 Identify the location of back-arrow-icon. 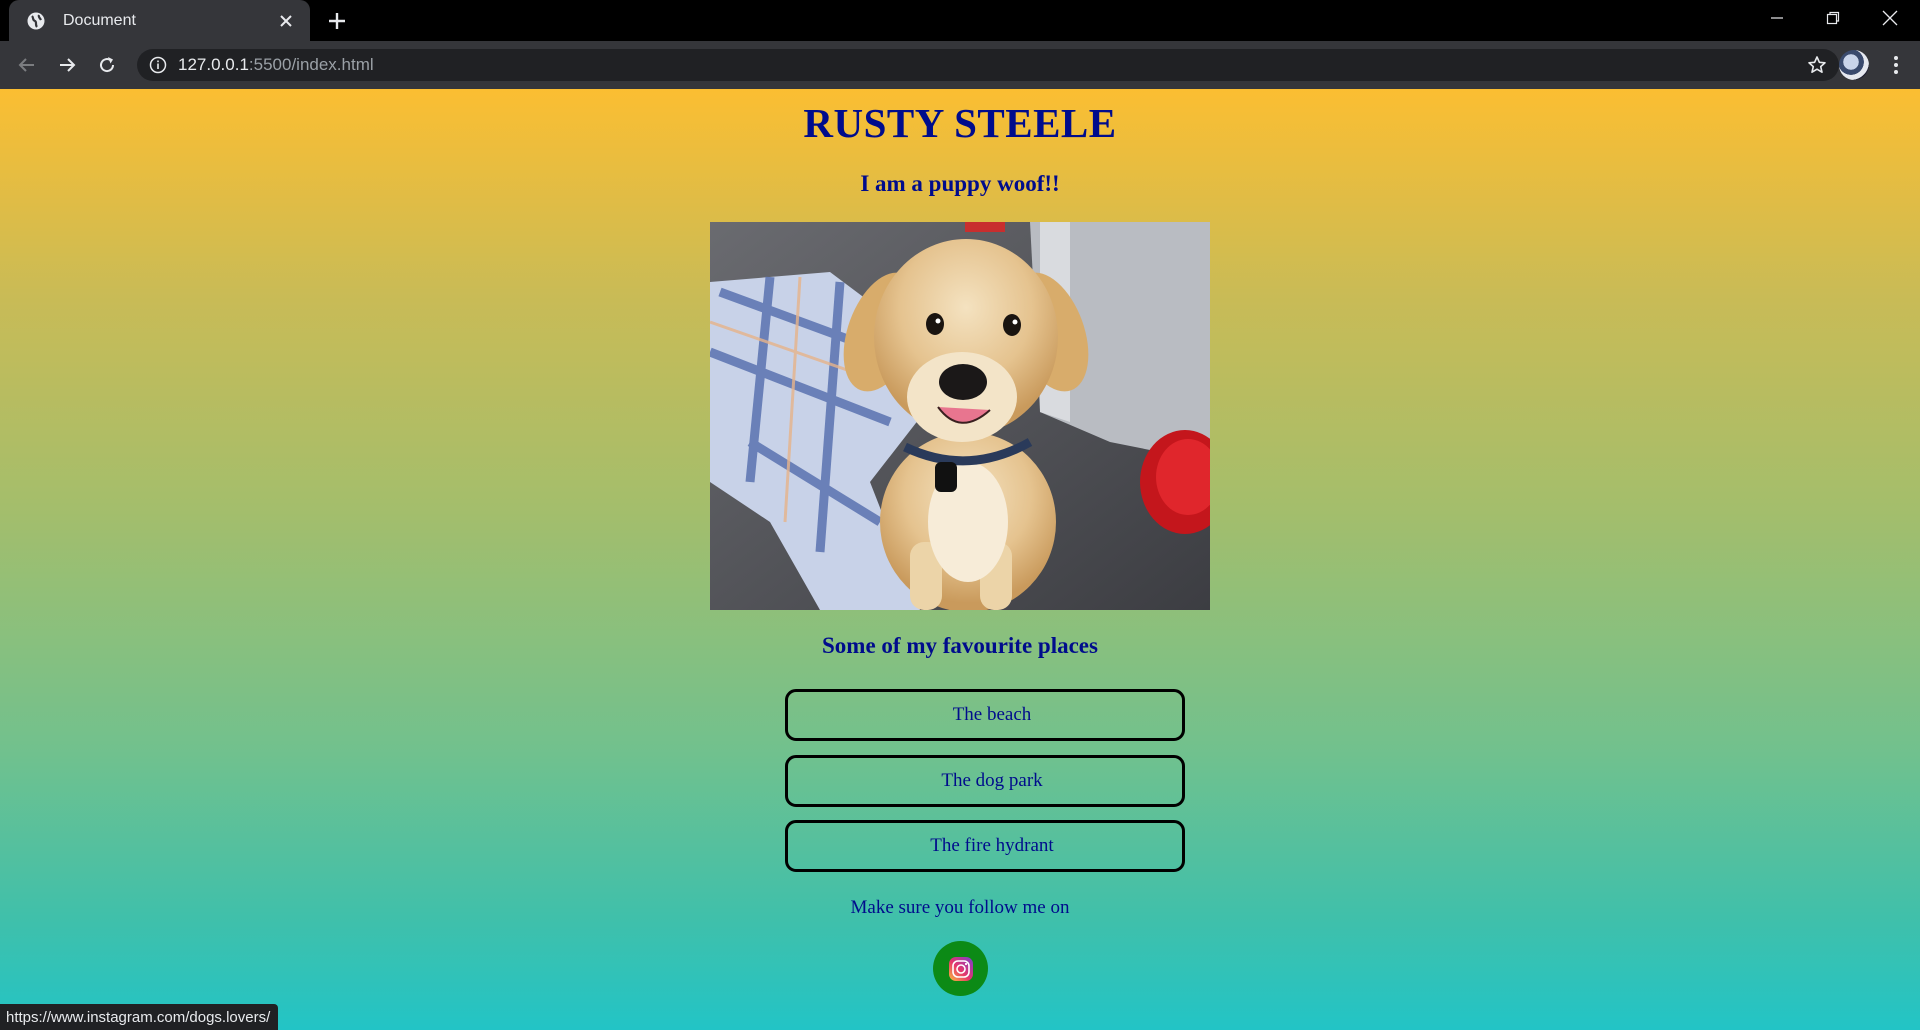
(27, 65).